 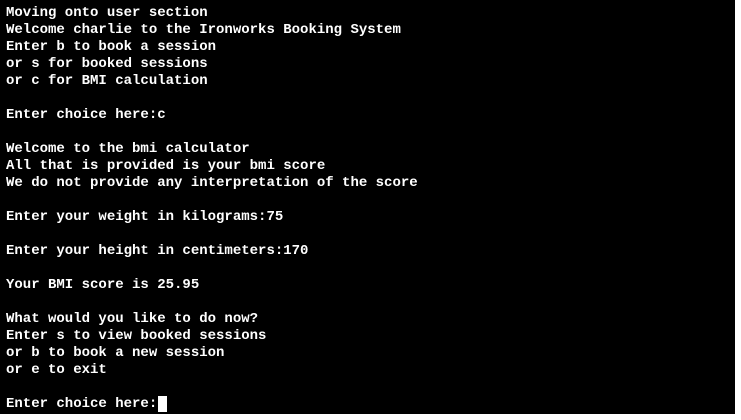 I want to click on output-line: Moving onto user section, so click(x=107, y=13).